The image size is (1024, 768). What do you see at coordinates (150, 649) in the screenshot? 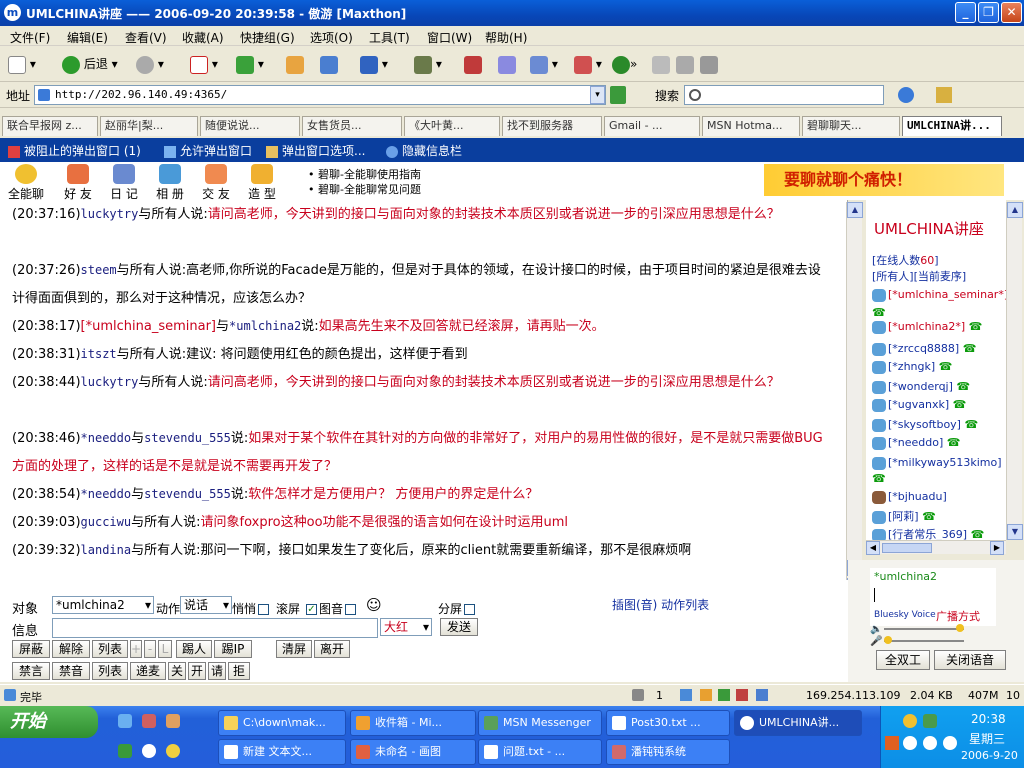
I see `minus-button: -` at bounding box center [150, 649].